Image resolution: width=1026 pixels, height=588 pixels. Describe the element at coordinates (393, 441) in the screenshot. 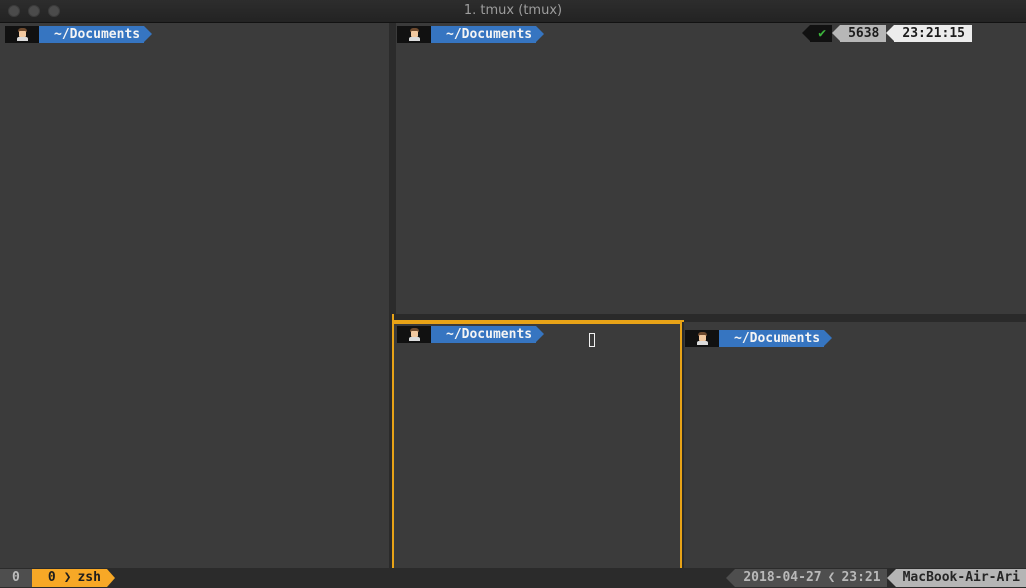

I see `active-pane-border-left` at that location.